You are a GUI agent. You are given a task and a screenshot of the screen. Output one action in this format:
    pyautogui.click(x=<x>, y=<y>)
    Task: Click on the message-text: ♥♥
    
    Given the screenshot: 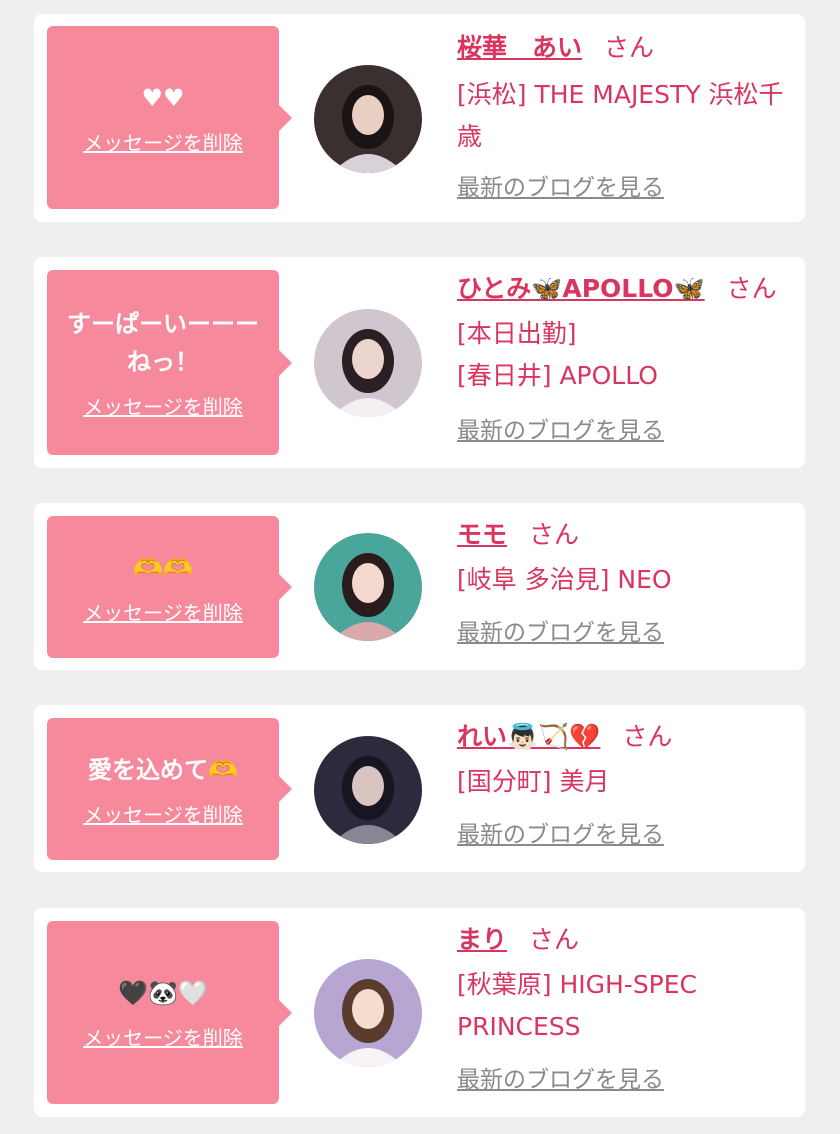 What is the action you would take?
    pyautogui.click(x=163, y=98)
    